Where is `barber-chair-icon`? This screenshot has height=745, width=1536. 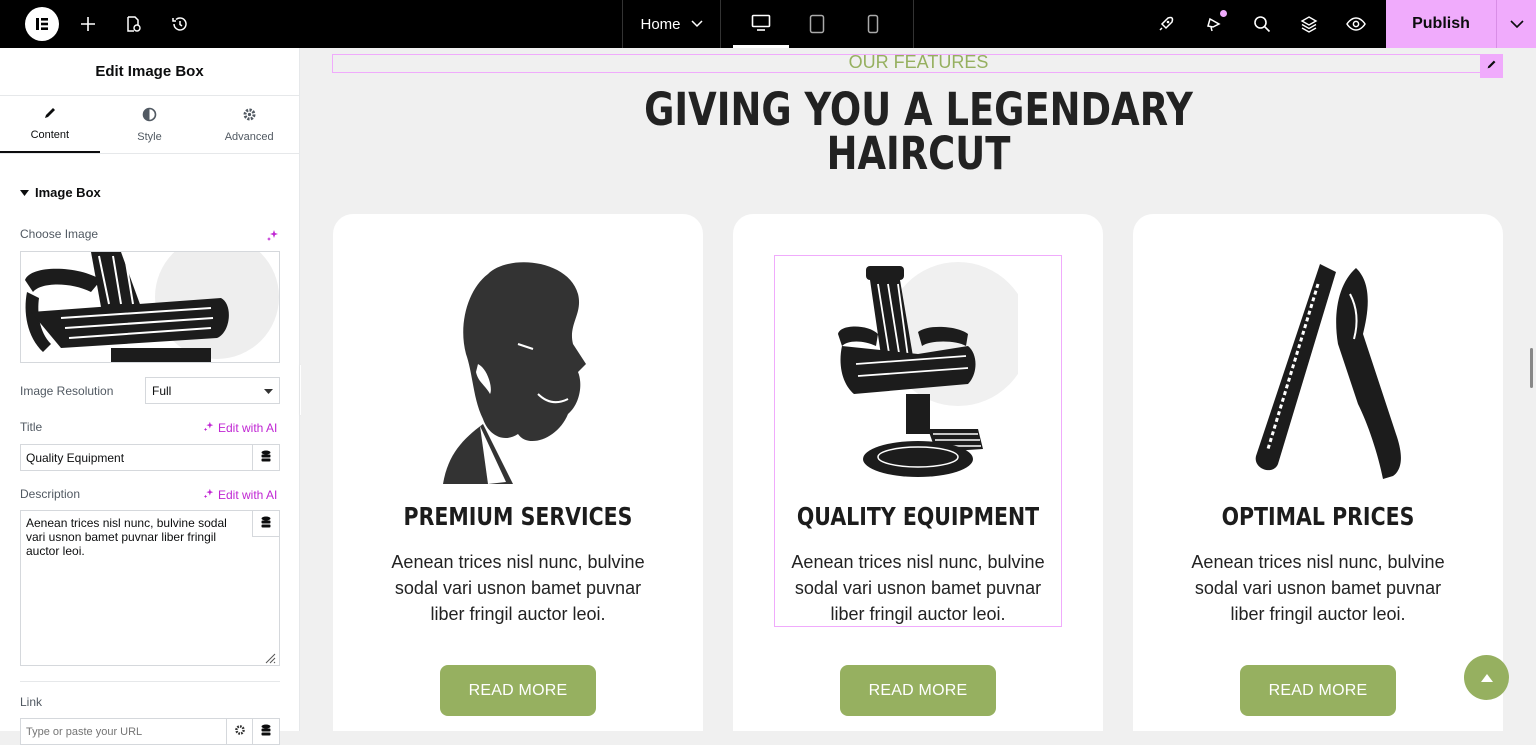 barber-chair-icon is located at coordinates (928, 369).